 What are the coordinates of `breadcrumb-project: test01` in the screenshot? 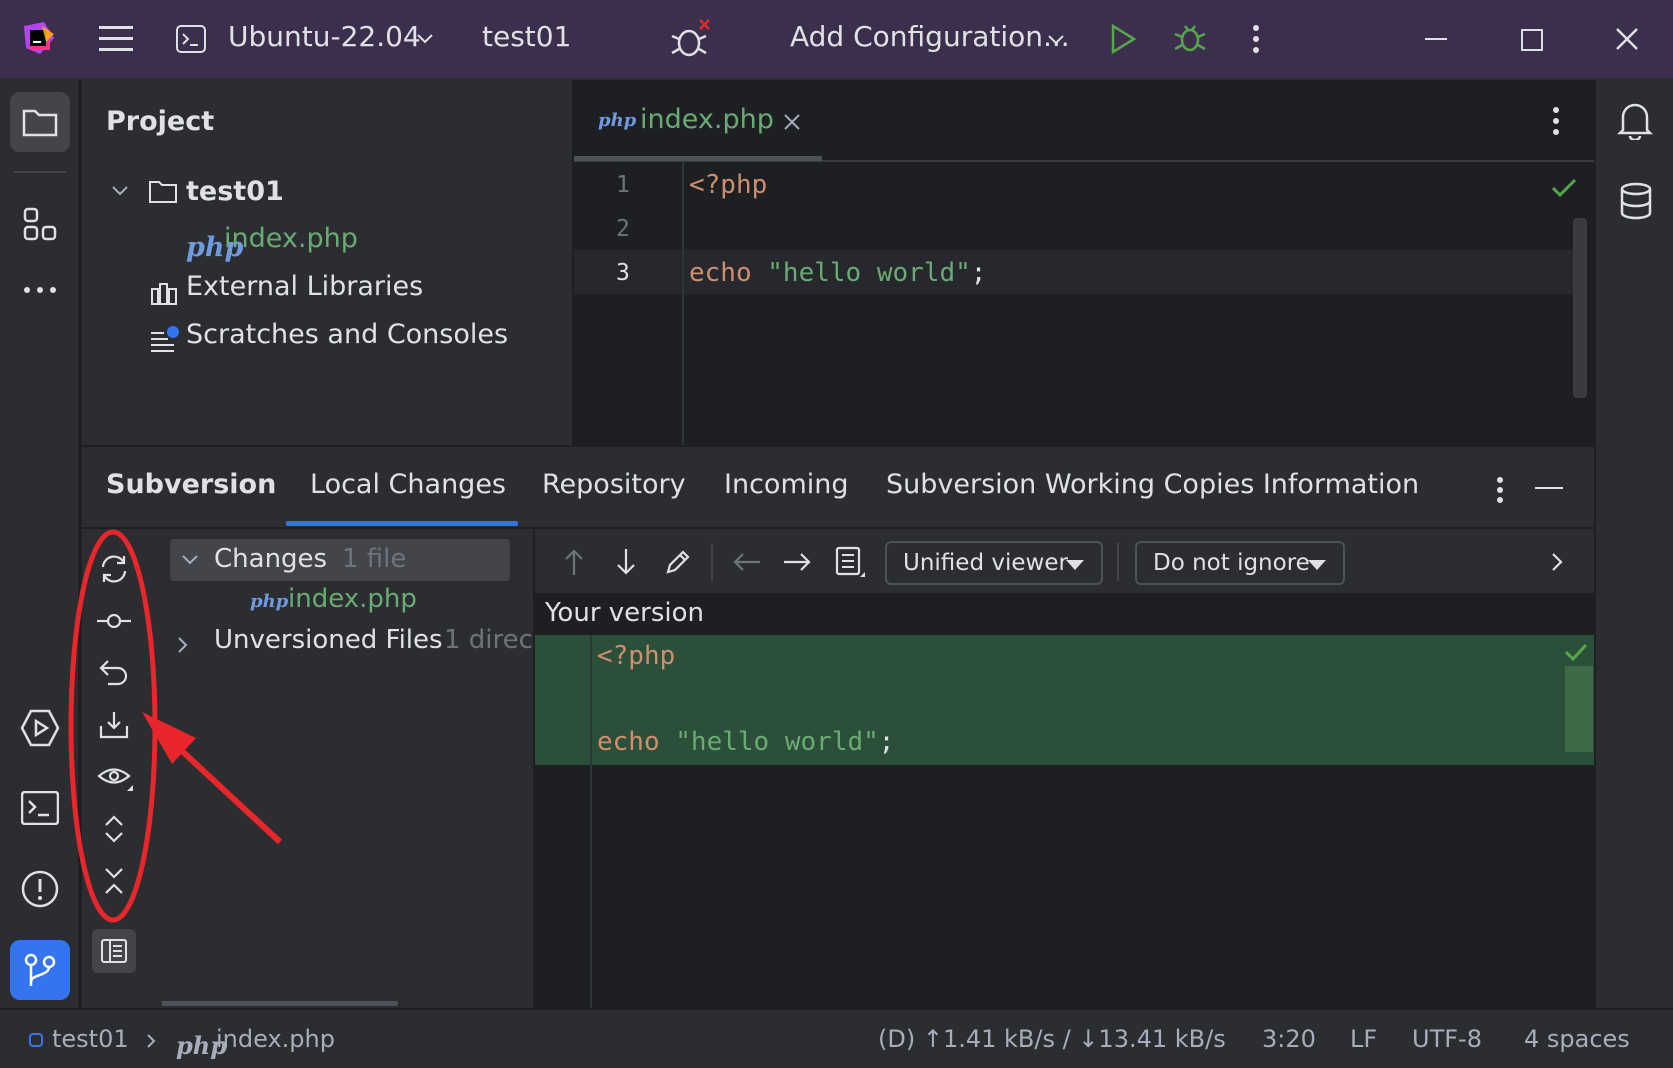 It's located at (90, 1039).